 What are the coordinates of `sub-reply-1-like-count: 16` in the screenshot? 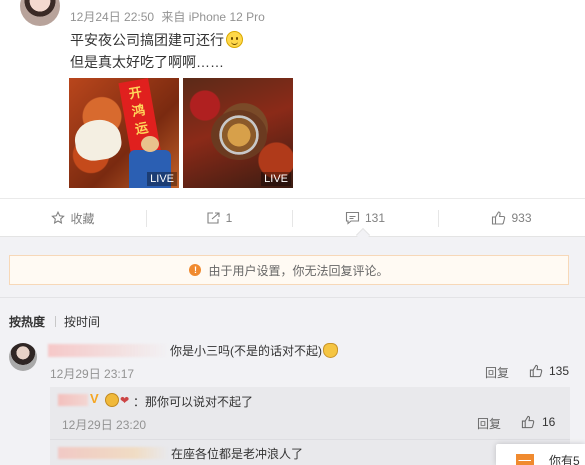 It's located at (549, 422).